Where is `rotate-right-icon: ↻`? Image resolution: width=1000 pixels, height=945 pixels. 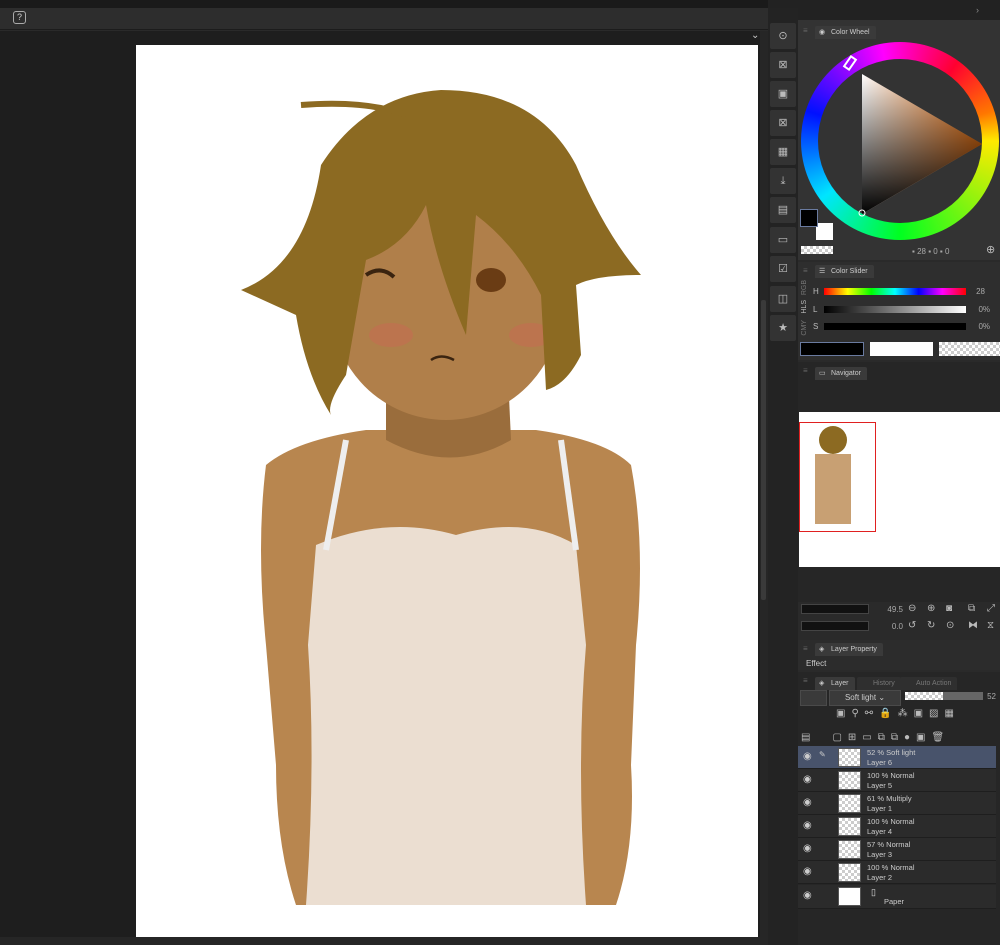
rotate-right-icon: ↻ is located at coordinates (931, 625).